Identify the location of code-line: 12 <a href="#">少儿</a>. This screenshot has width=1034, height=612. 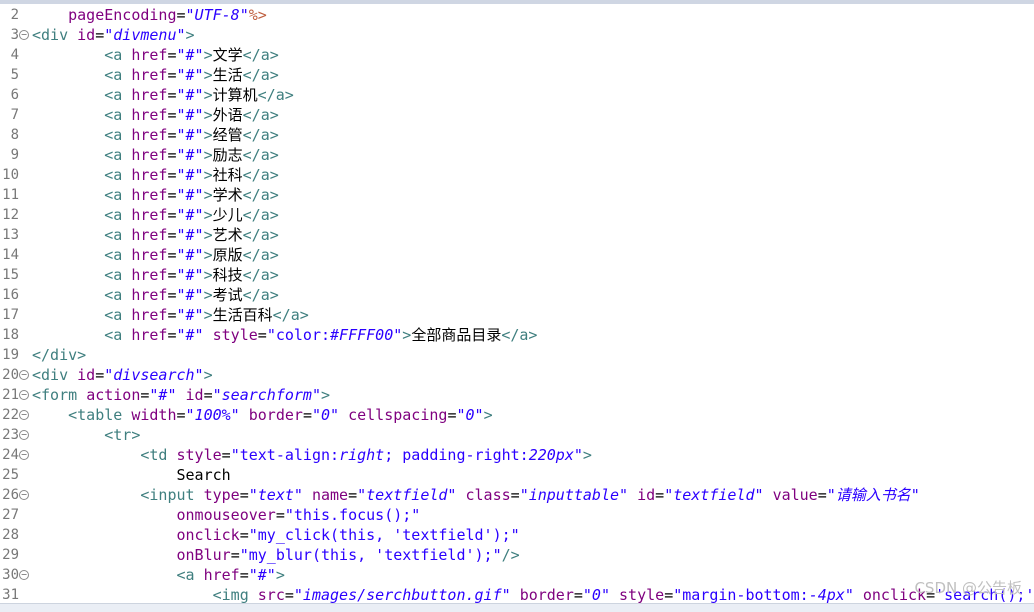
(517, 215).